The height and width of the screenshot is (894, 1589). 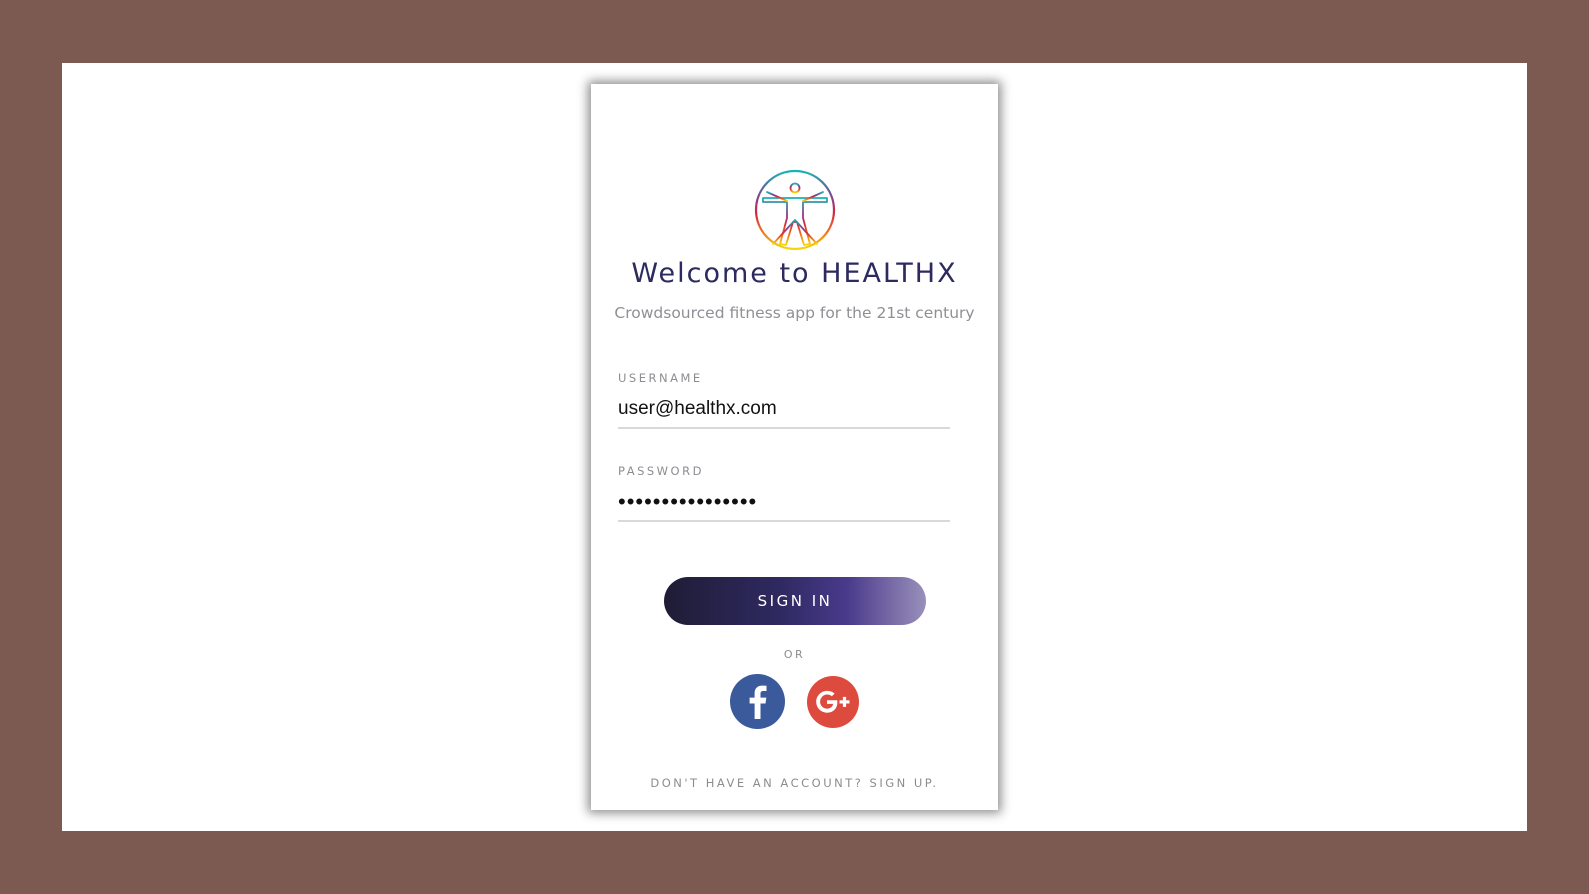 I want to click on sign-in-button: SIGN IN, so click(x=795, y=601).